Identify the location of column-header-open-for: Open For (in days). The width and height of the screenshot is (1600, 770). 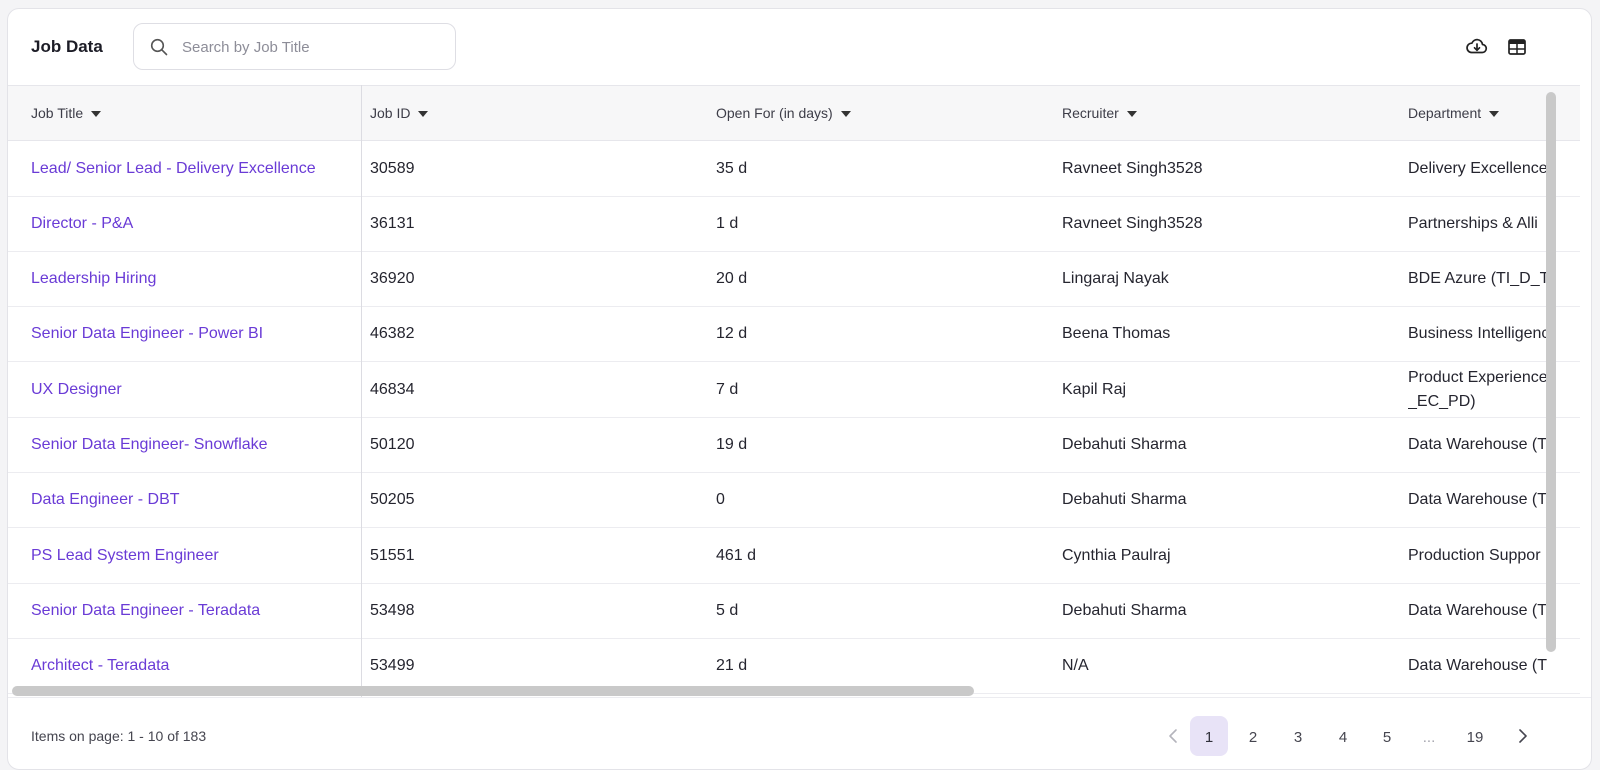
(783, 113).